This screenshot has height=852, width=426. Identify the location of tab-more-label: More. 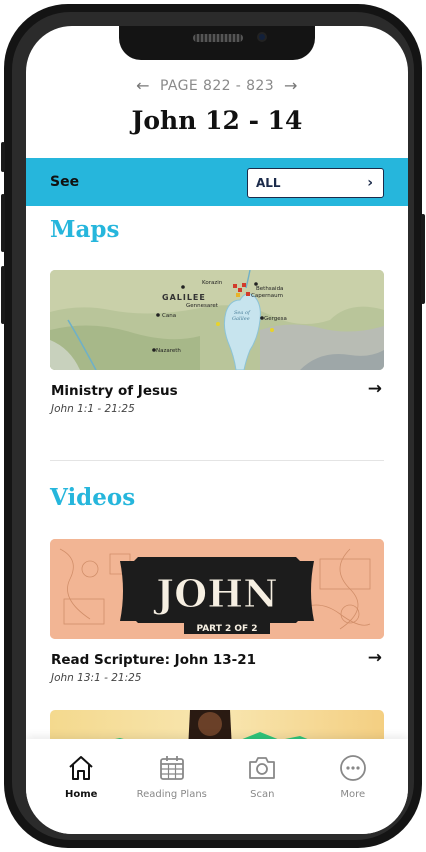
(353, 794).